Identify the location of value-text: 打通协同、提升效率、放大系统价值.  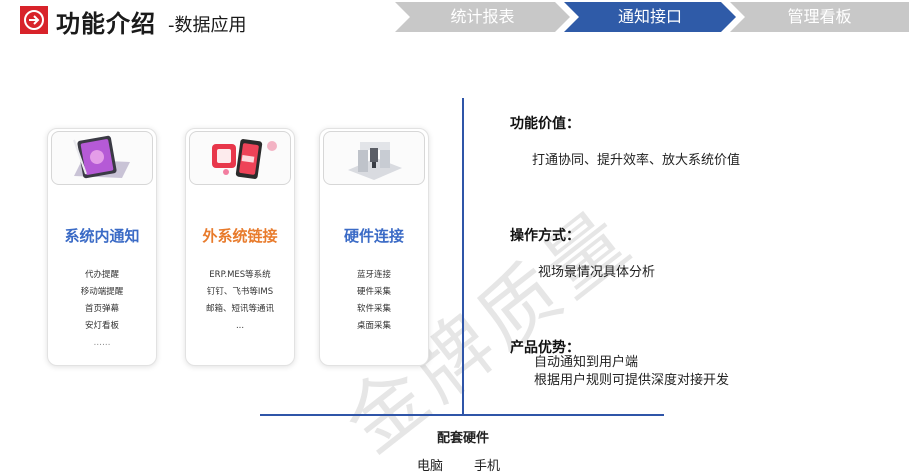
(636, 160).